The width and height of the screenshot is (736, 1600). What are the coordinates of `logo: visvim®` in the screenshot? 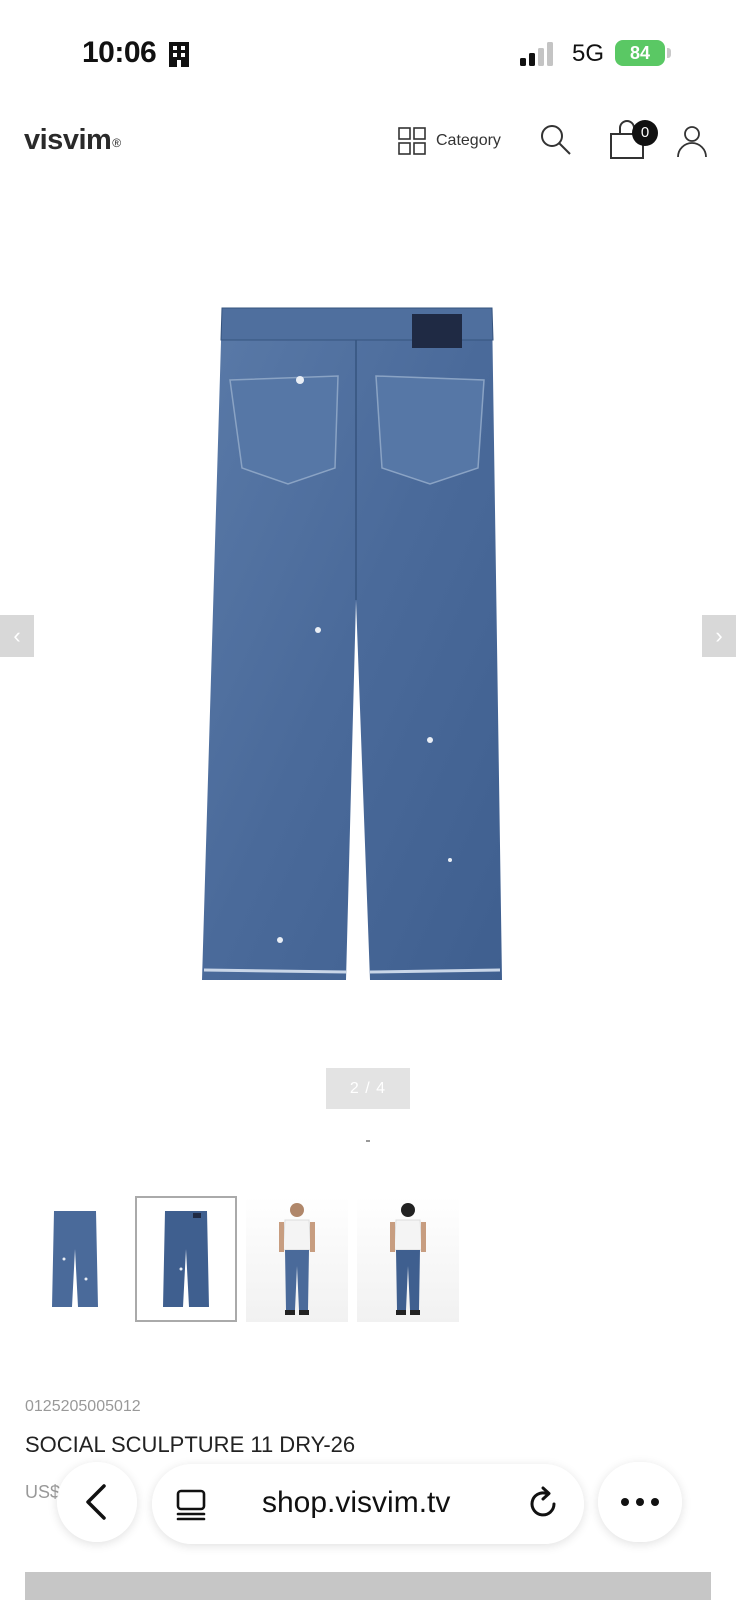 It's located at (72, 140).